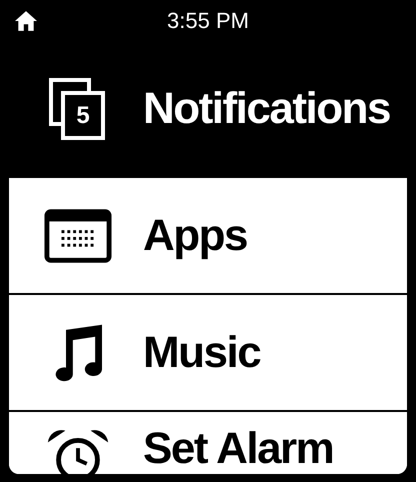  I want to click on home-icon, so click(26, 21).